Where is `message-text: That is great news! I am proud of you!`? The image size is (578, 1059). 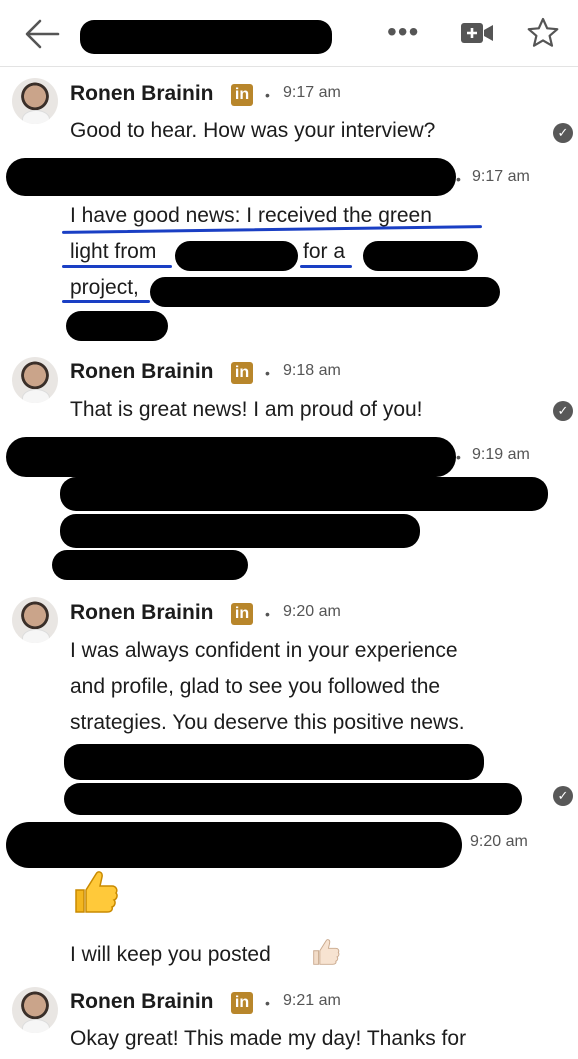
message-text: That is great news! I am proud of you! is located at coordinates (246, 409).